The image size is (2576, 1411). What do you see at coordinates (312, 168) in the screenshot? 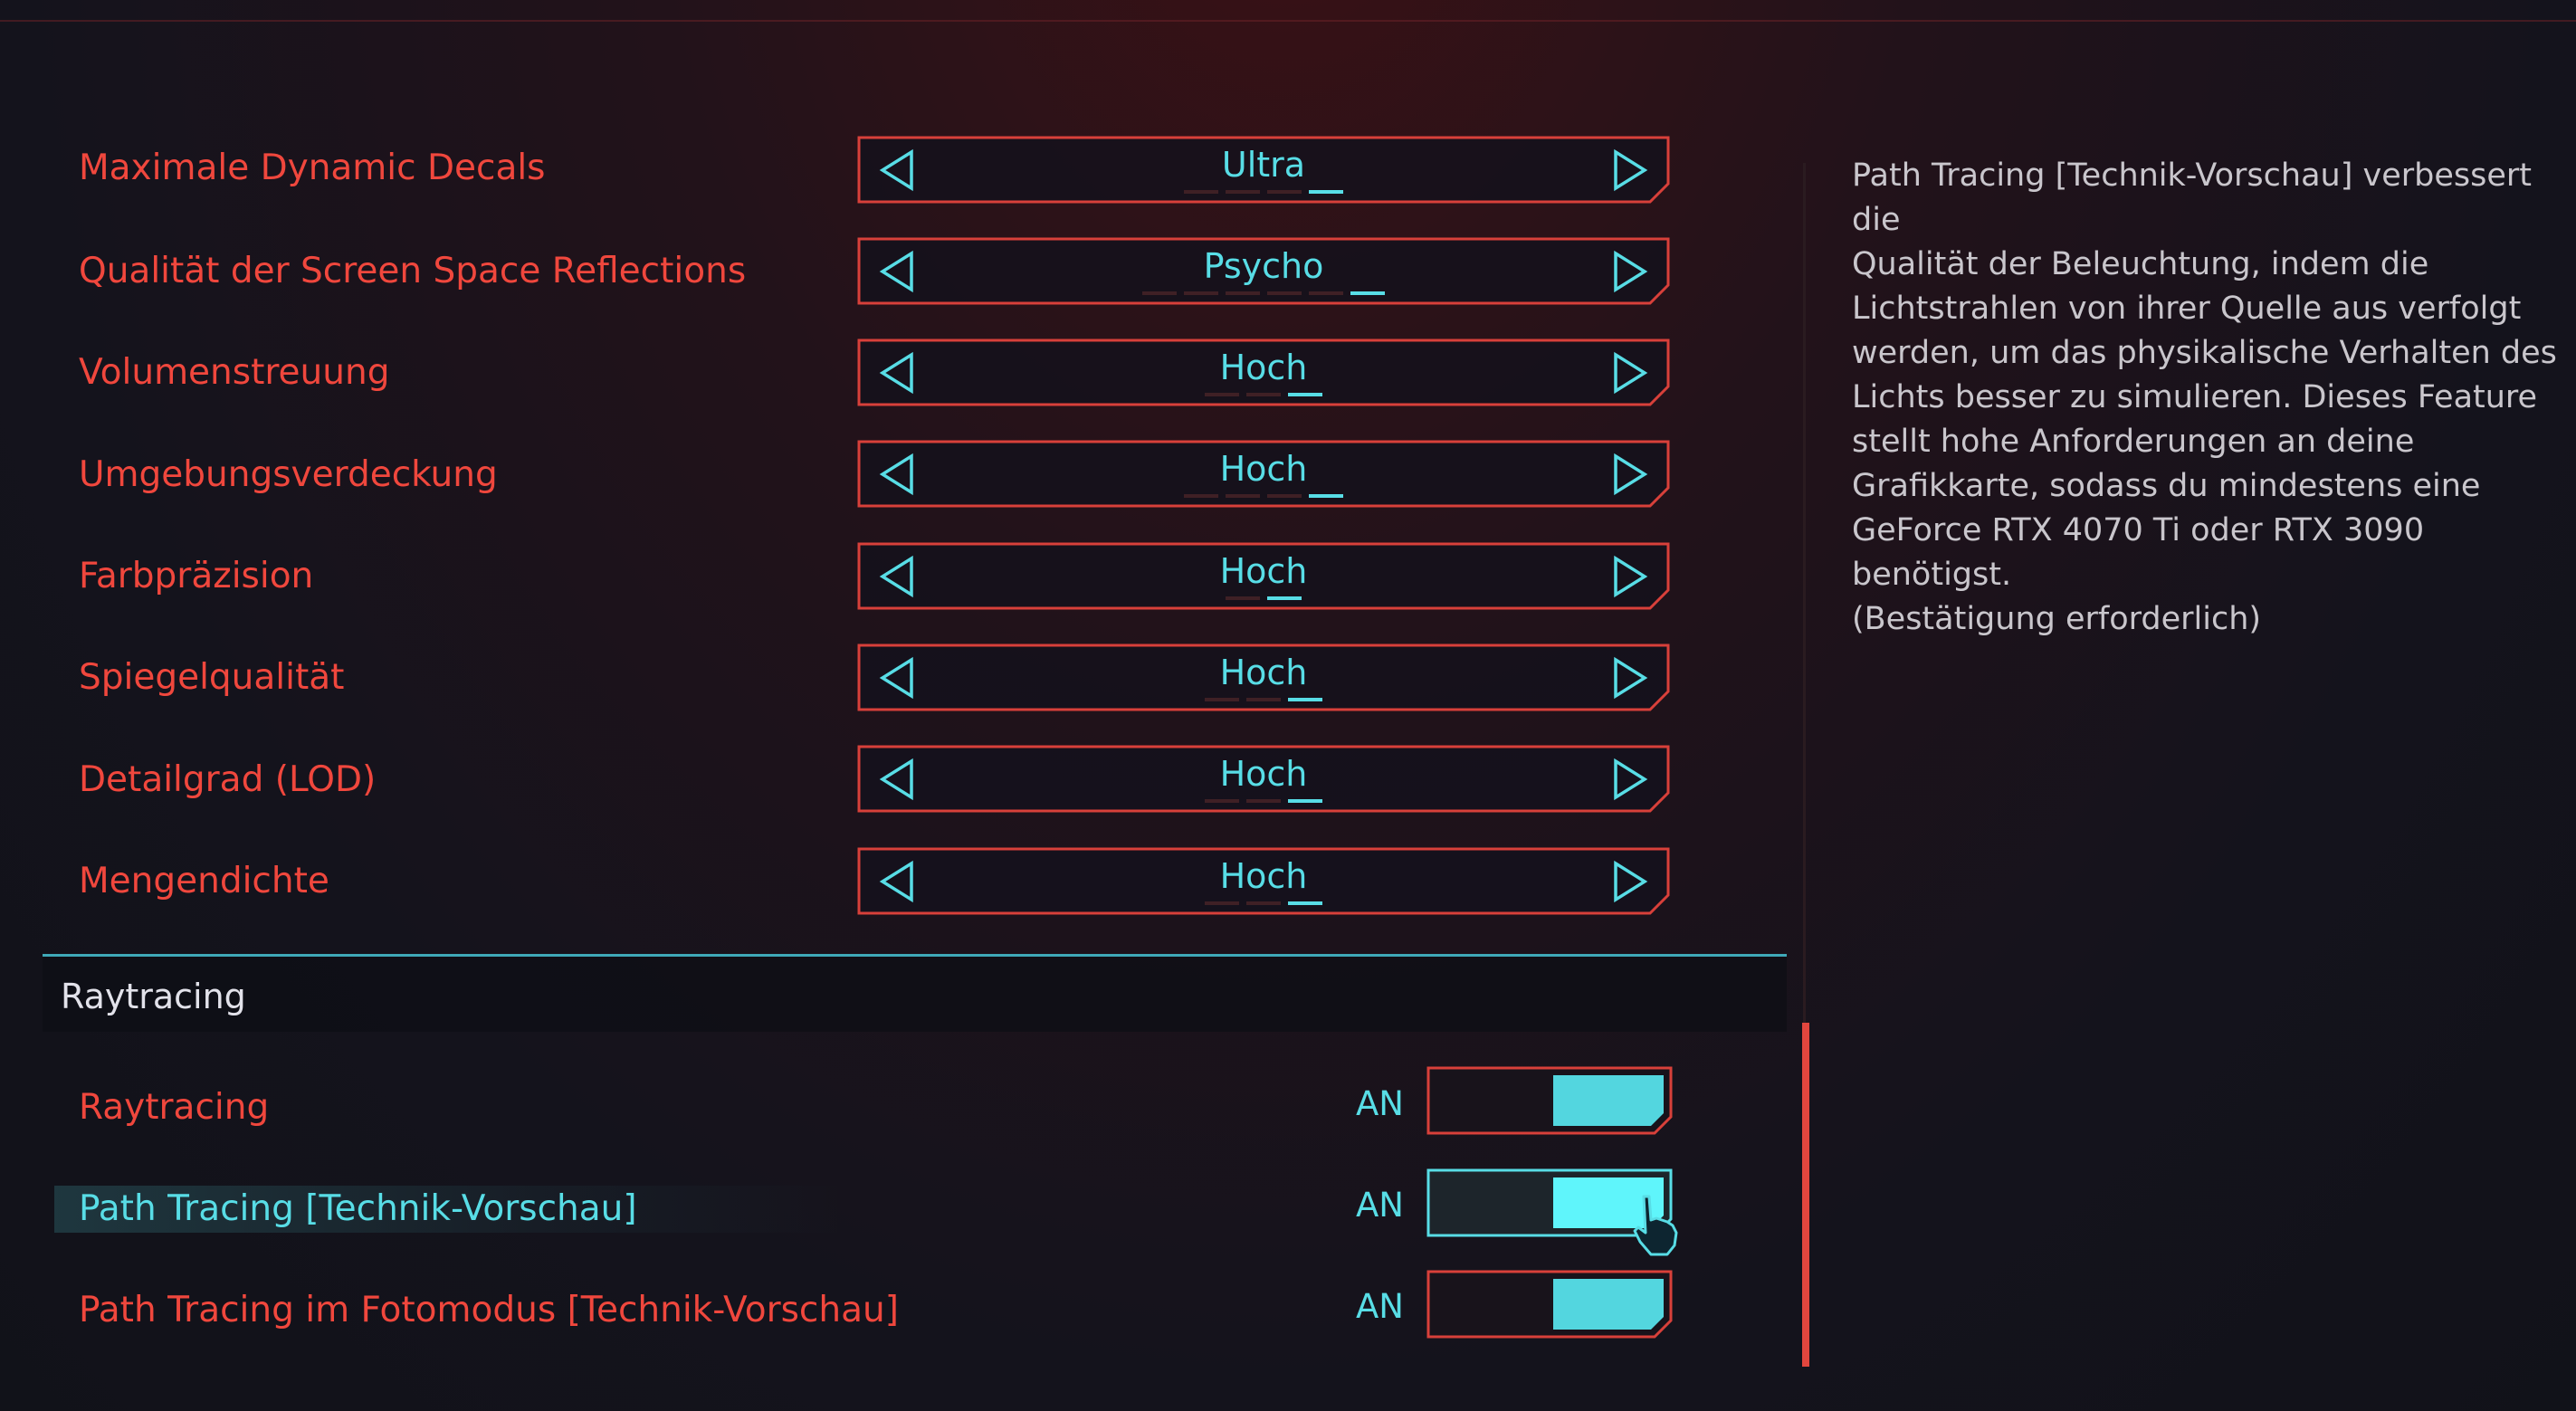
I see `setting-label-dynamic-decals: Maximale Dynamic Decals` at bounding box center [312, 168].